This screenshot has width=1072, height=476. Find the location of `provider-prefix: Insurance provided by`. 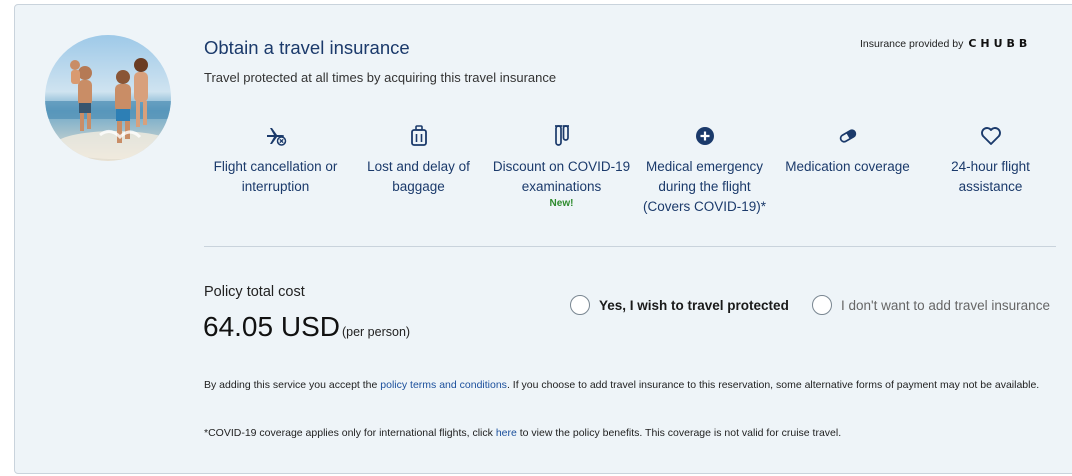

provider-prefix: Insurance provided by is located at coordinates (912, 43).